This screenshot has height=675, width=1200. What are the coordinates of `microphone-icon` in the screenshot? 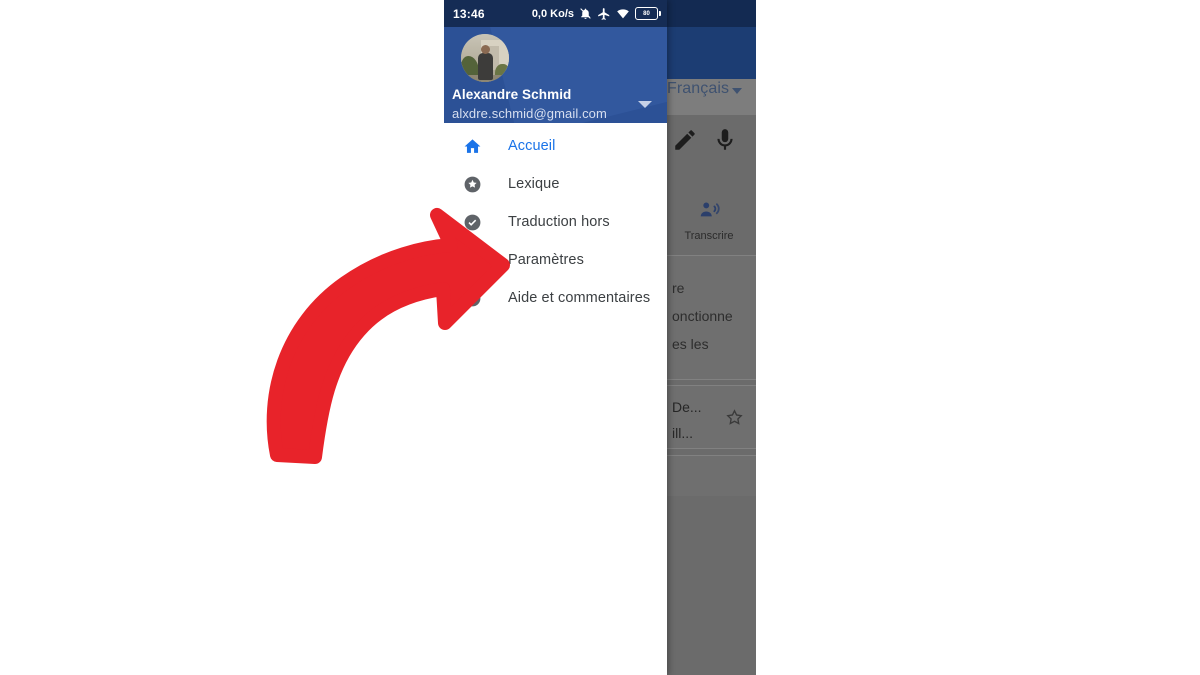 It's located at (725, 140).